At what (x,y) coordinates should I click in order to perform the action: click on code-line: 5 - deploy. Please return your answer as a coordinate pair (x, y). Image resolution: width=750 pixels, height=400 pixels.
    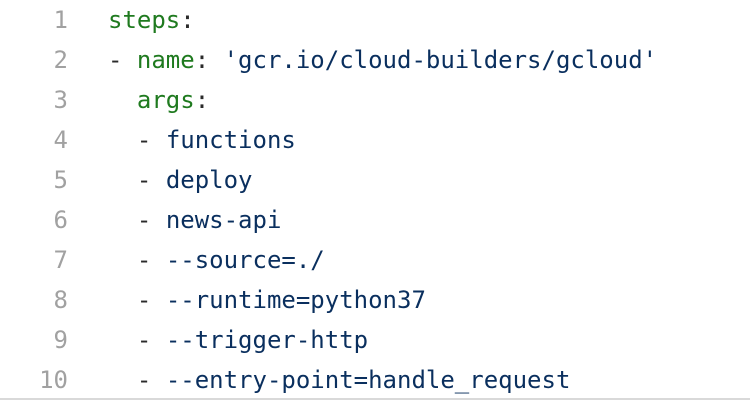
    Looking at the image, I should click on (375, 180).